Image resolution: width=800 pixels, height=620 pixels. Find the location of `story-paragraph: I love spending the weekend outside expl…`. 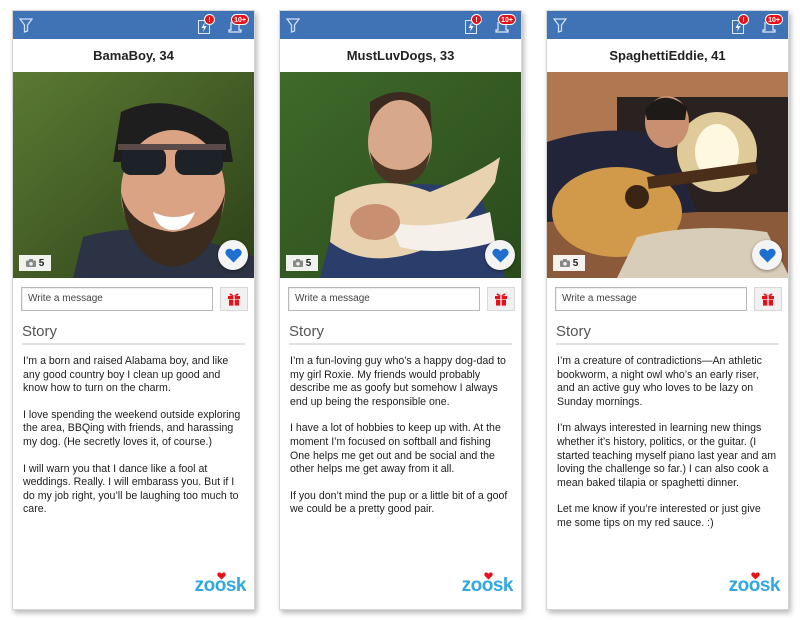

story-paragraph: I love spending the weekend outside expl… is located at coordinates (132, 428).